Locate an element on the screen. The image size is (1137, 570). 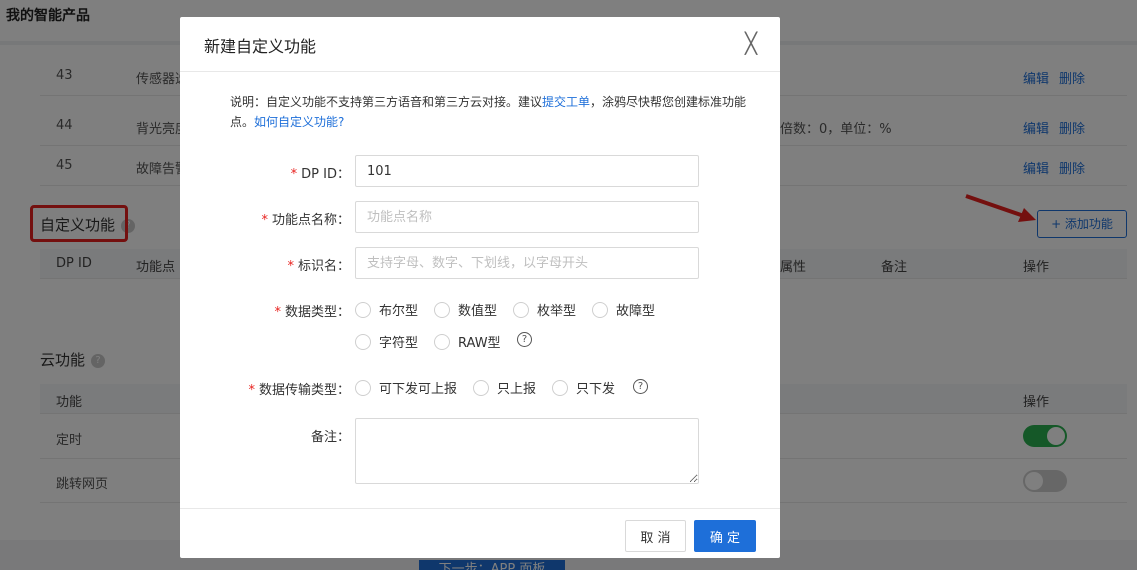
data-type-label-text: 数据类型： is located at coordinates (317, 312).